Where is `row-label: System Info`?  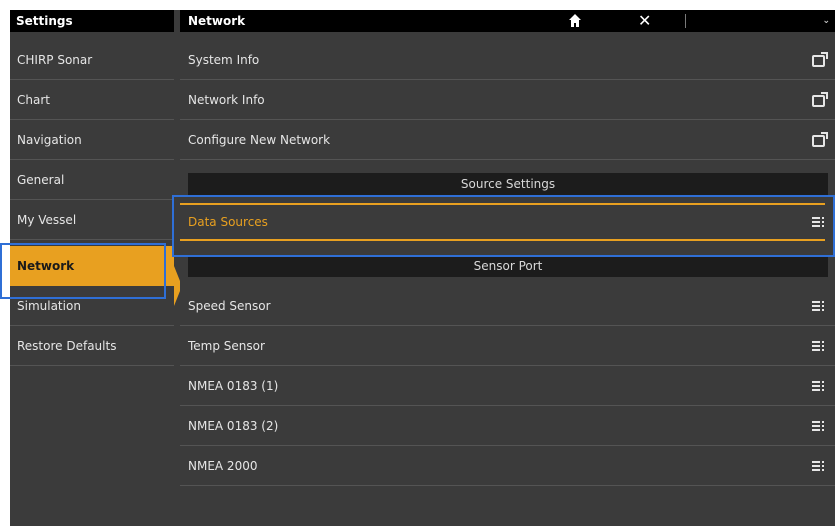 row-label: System Info is located at coordinates (224, 60).